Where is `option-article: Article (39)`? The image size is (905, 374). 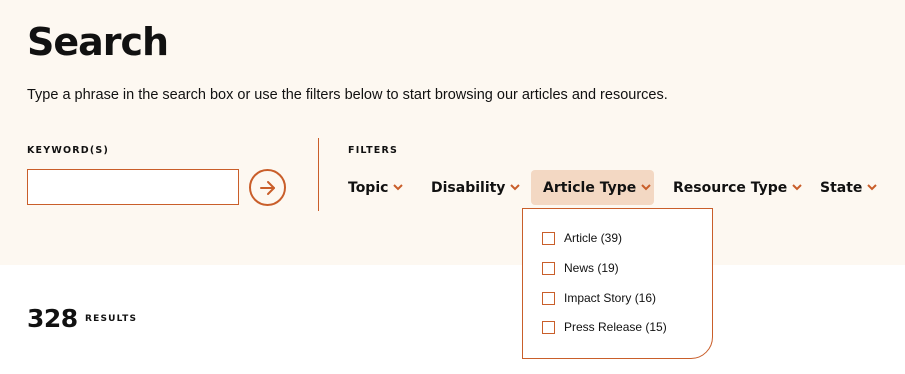 option-article: Article (39) is located at coordinates (582, 238).